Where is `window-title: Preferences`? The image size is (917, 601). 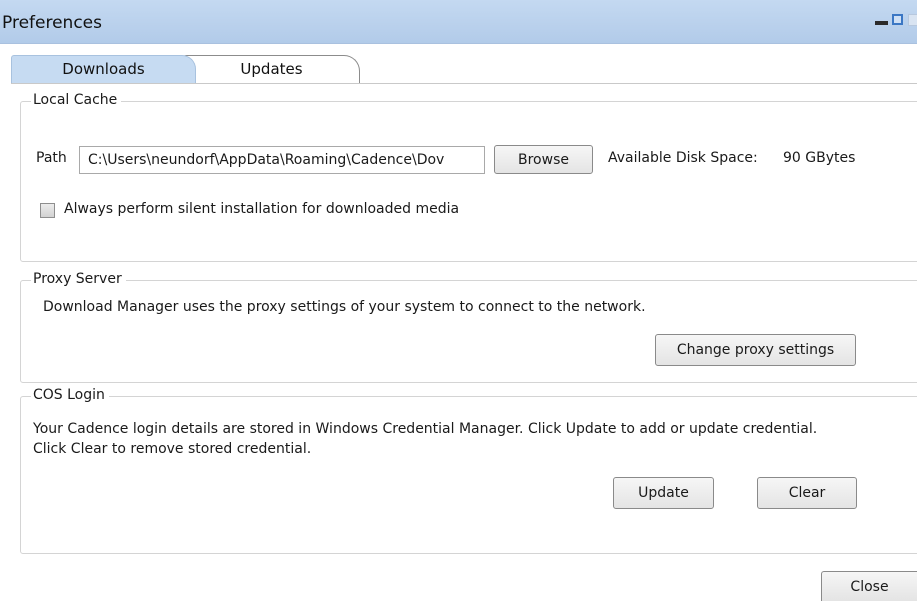
window-title: Preferences is located at coordinates (52, 23).